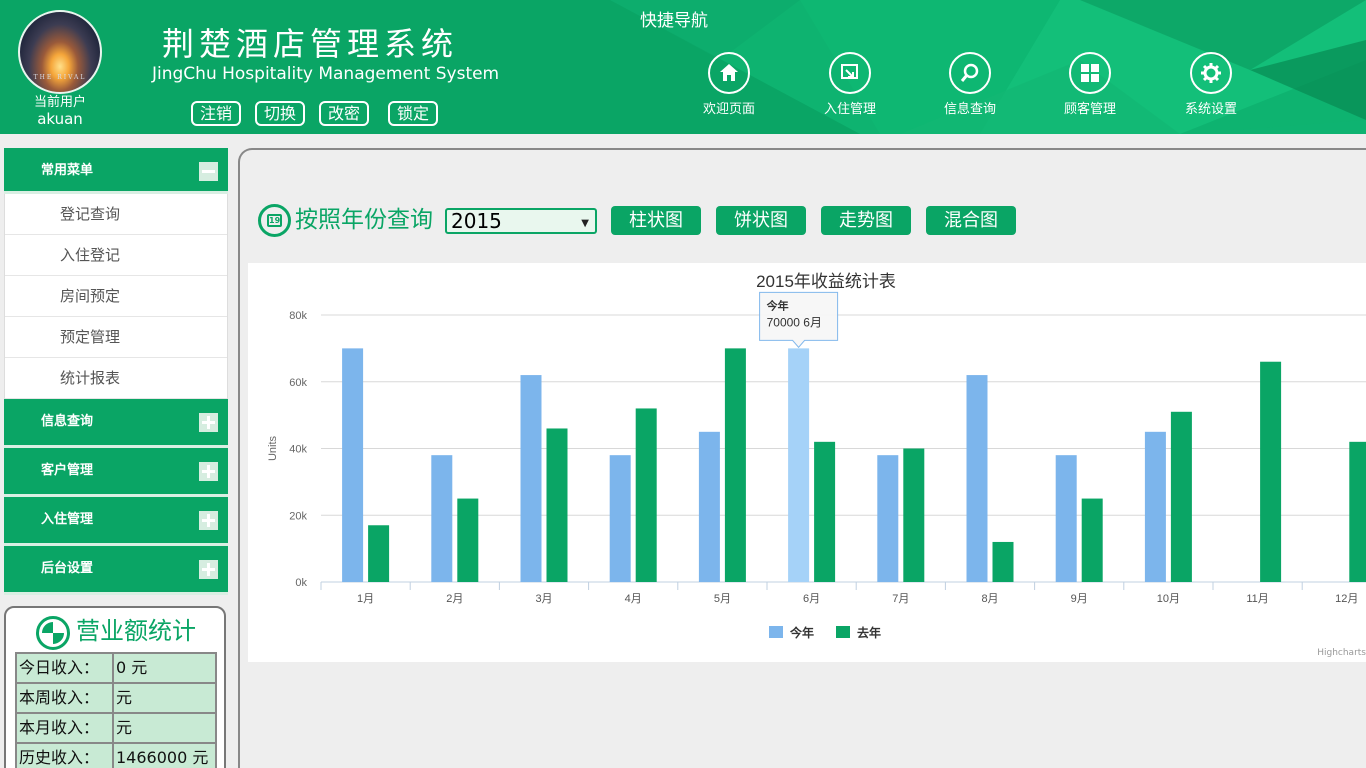 The width and height of the screenshot is (1366, 768). Describe the element at coordinates (64, 755) in the screenshot. I see `revenue-key: 历史收入：` at that location.